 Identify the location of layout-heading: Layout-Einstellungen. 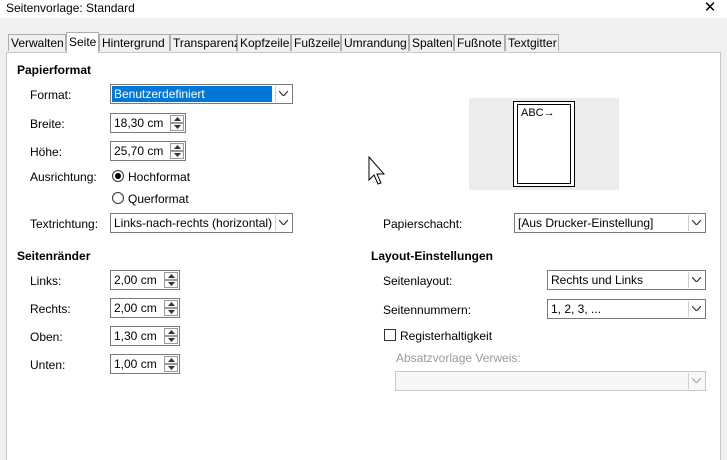
(432, 256).